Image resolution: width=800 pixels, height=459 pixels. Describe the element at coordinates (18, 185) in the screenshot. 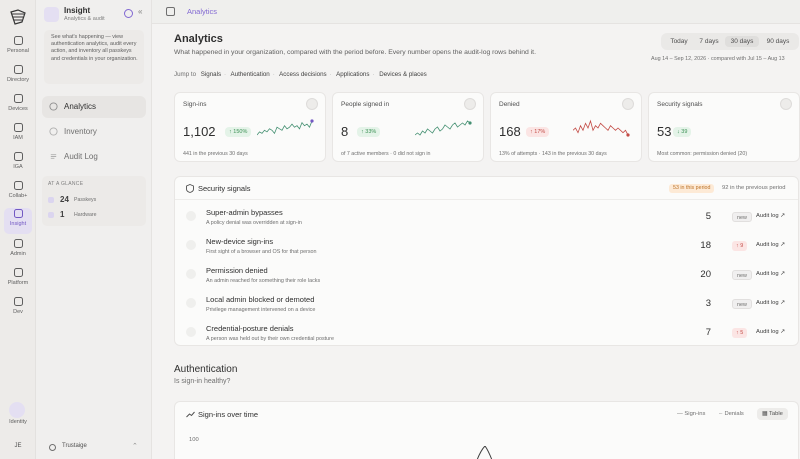

I see `collab-icon` at that location.